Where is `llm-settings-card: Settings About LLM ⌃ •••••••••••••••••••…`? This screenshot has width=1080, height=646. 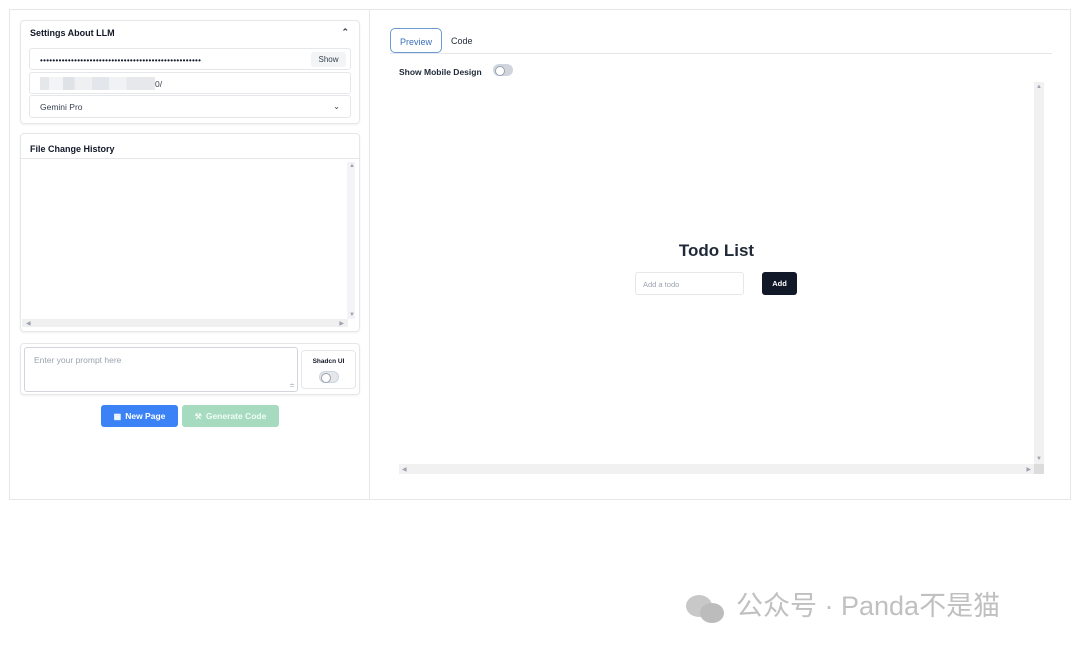 llm-settings-card: Settings About LLM ⌃ •••••••••••••••••••… is located at coordinates (190, 72).